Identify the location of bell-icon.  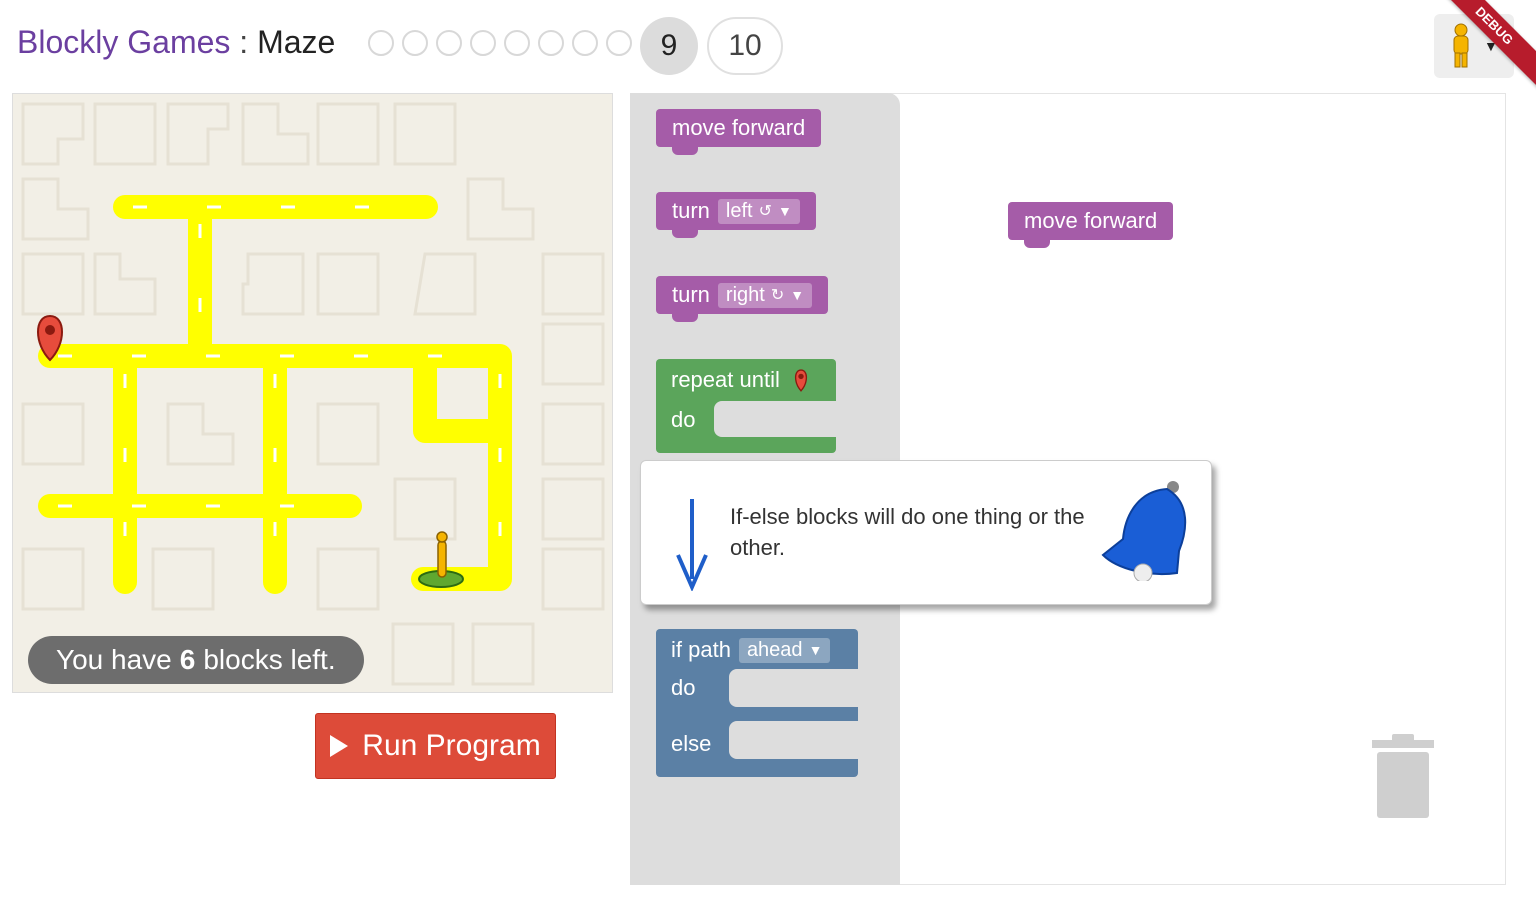
(1144, 531).